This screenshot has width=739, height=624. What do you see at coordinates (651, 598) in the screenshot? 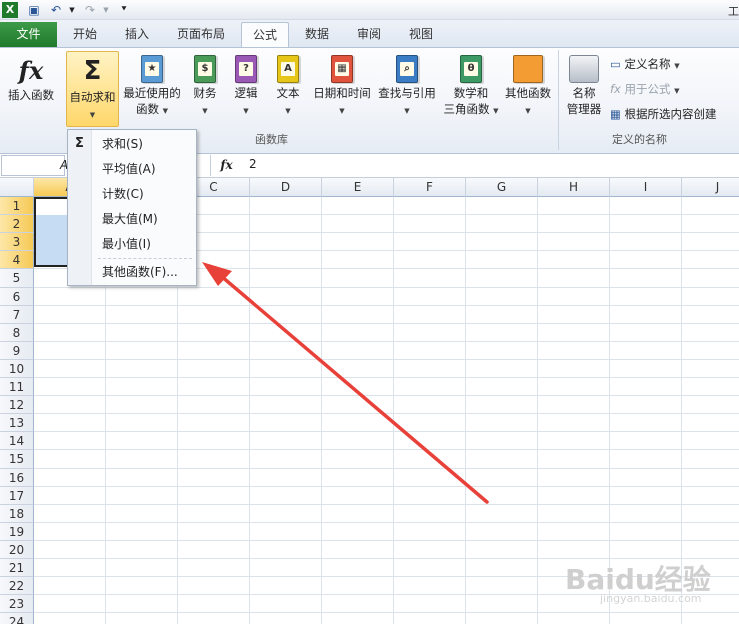
I see `watermark-url: jingyan.baidu.com` at bounding box center [651, 598].